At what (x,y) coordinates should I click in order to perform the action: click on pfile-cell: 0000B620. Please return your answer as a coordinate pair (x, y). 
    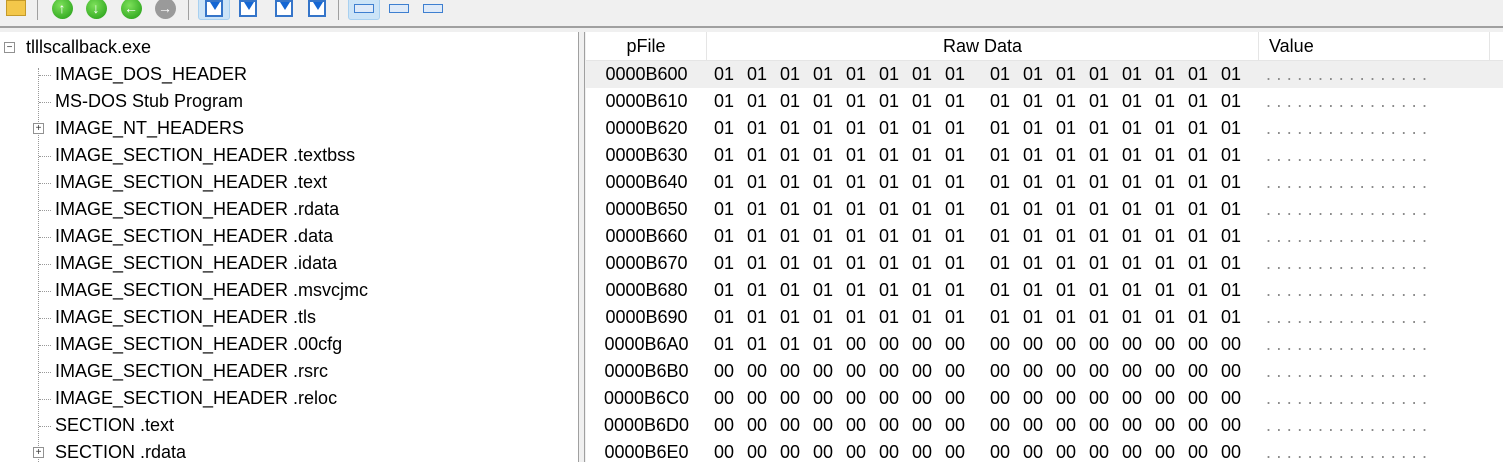
    Looking at the image, I should click on (646, 128).